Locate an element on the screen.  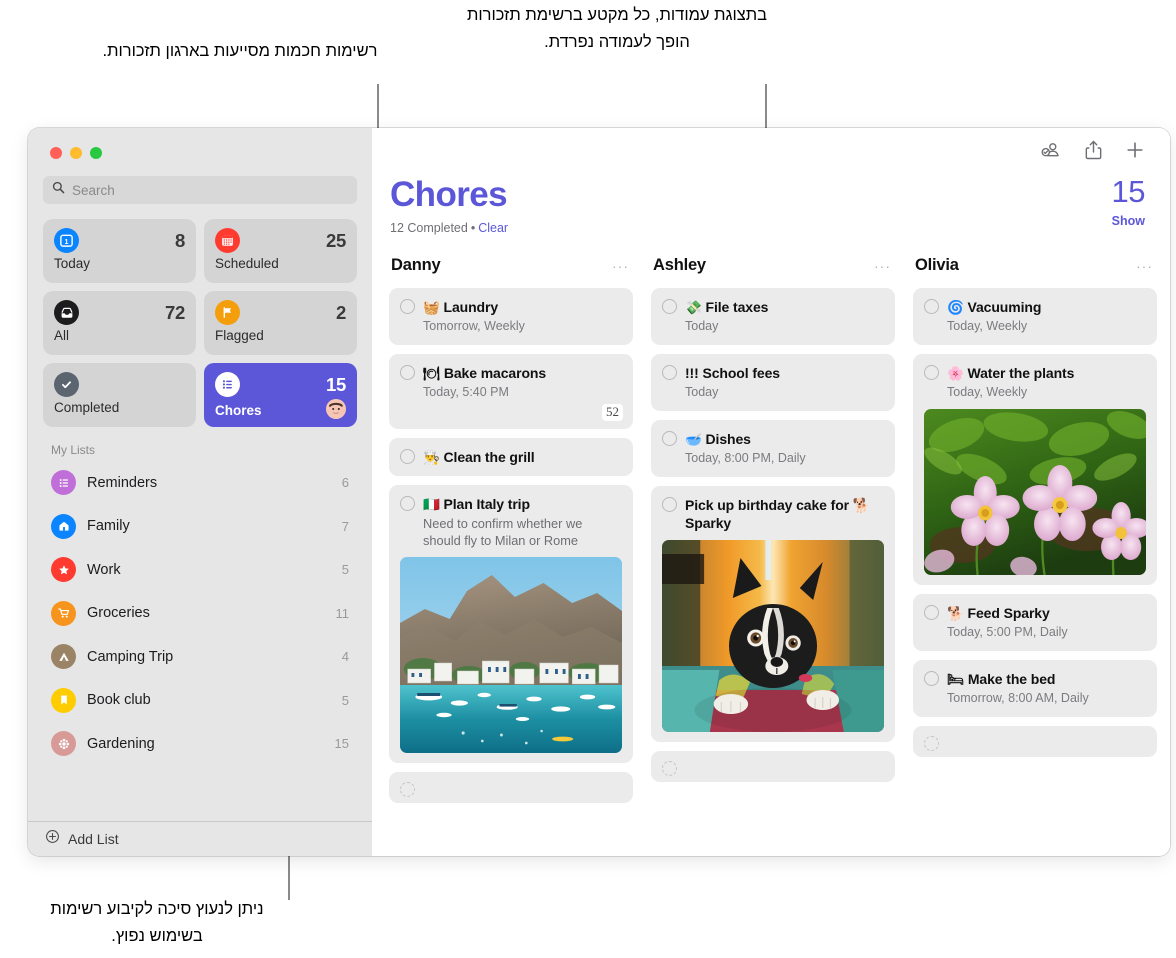
flower-icon is located at coordinates (63, 744).